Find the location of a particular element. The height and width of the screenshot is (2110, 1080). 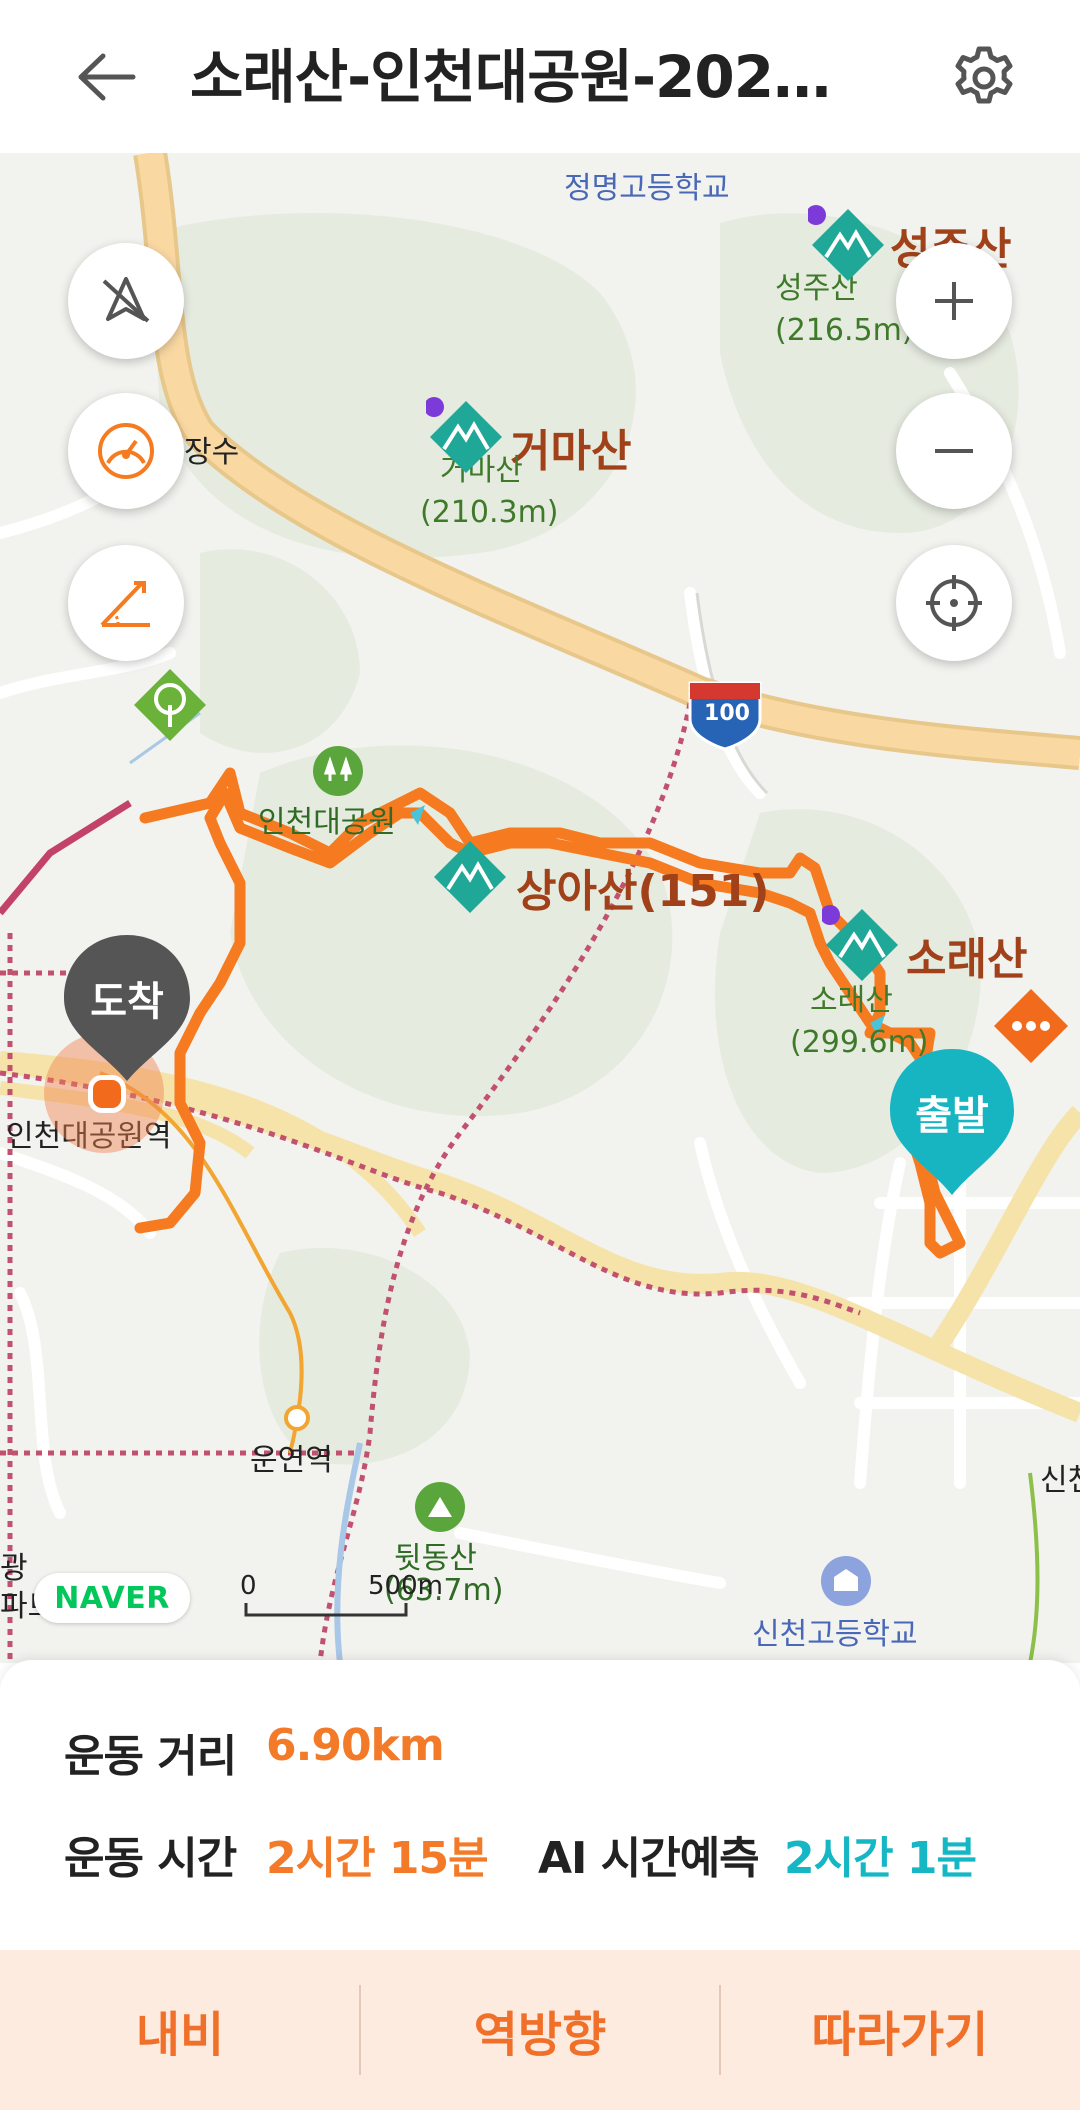

action-bar: 내비 역방향 따라가기 is located at coordinates (540, 2030).